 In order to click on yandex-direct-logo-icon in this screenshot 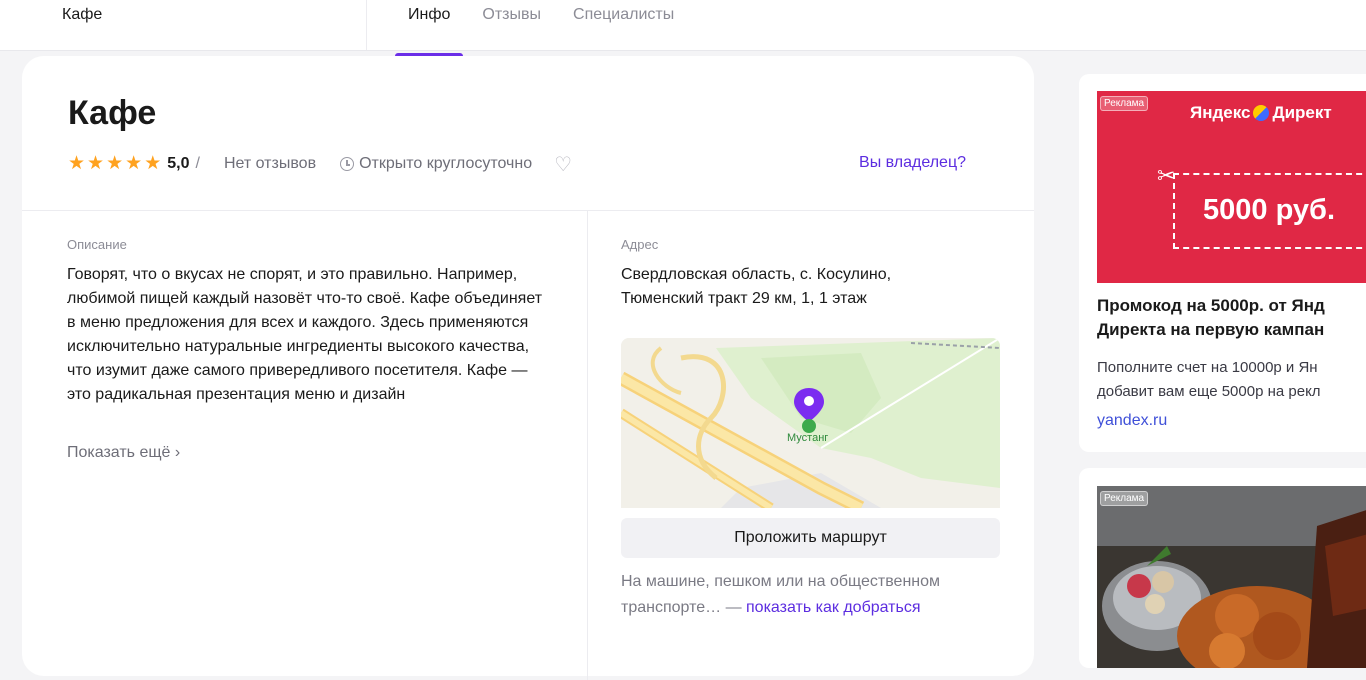, I will do `click(1261, 113)`.